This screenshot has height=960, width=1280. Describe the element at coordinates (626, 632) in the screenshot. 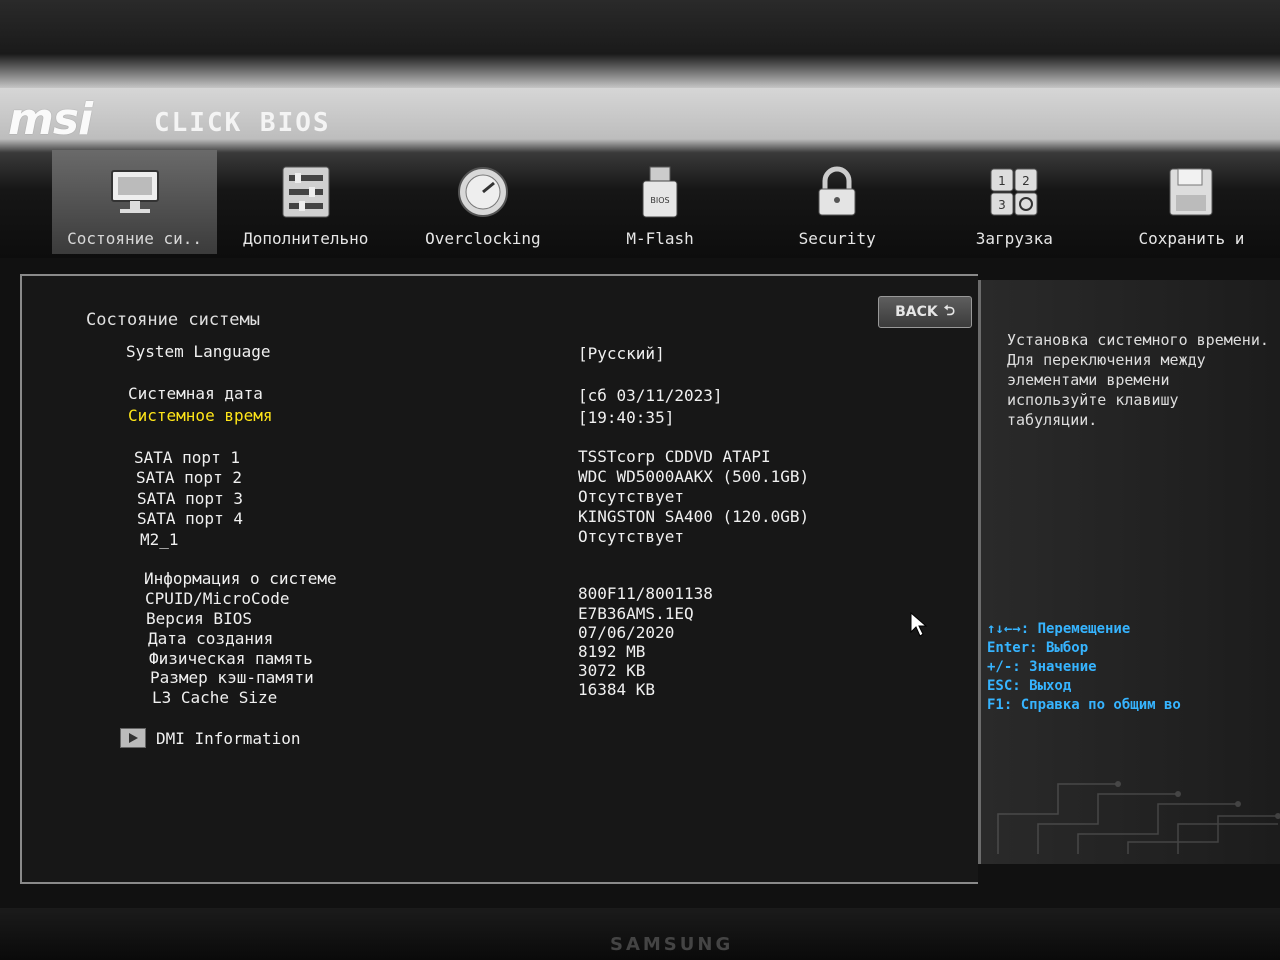

I see `build-date-value: 07/06/2020` at that location.